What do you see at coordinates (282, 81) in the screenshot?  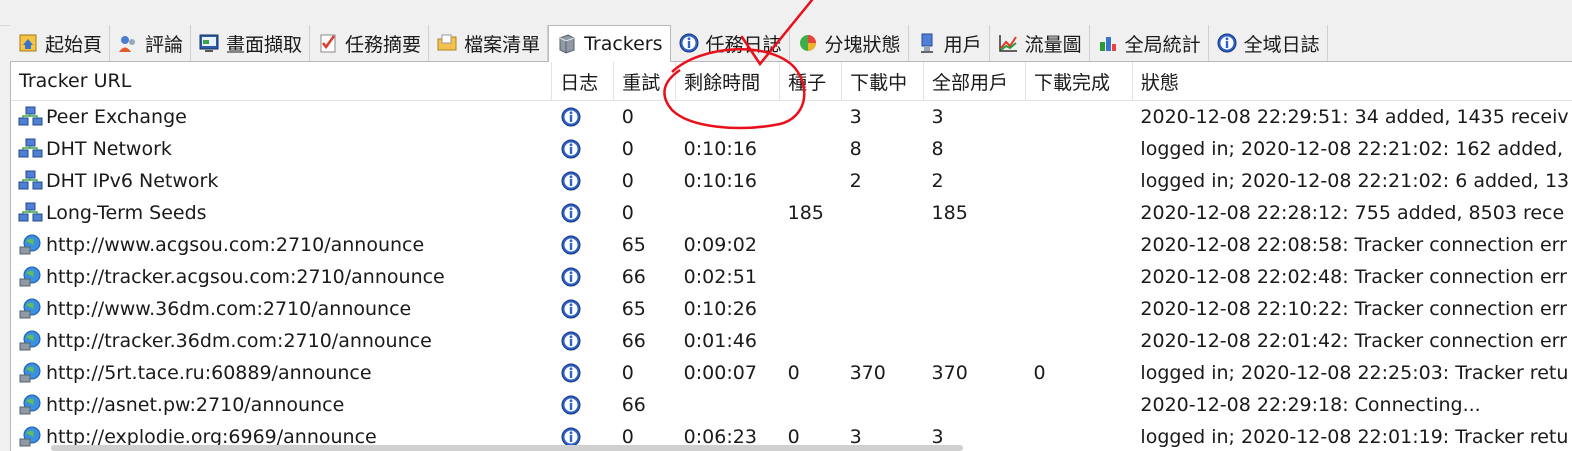 I see `column-header: Tracker URL` at bounding box center [282, 81].